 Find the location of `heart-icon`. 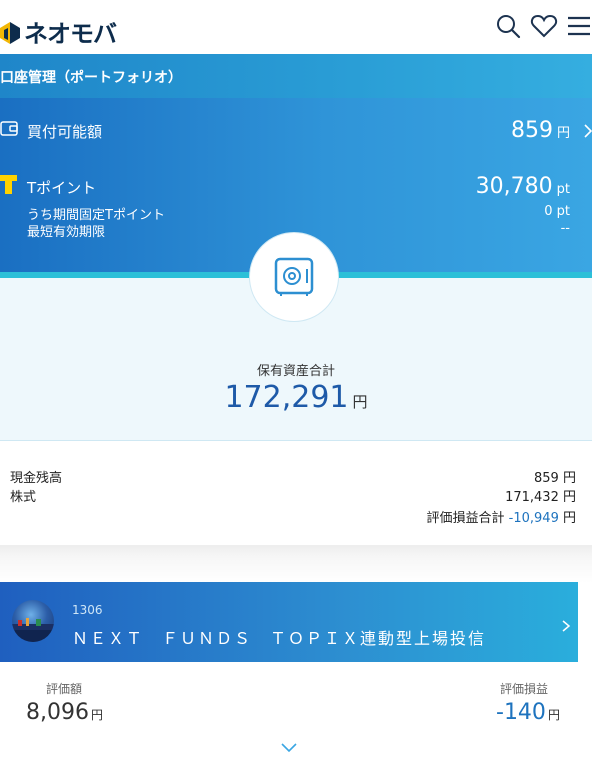

heart-icon is located at coordinates (544, 26).